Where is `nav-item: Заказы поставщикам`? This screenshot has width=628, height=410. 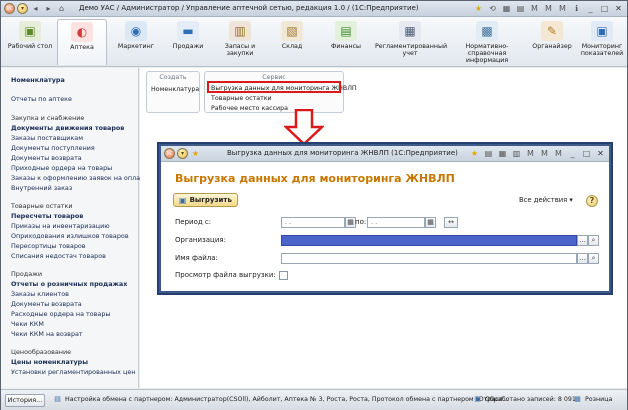
nav-item: Заказы поставщикам is located at coordinates (47, 138).